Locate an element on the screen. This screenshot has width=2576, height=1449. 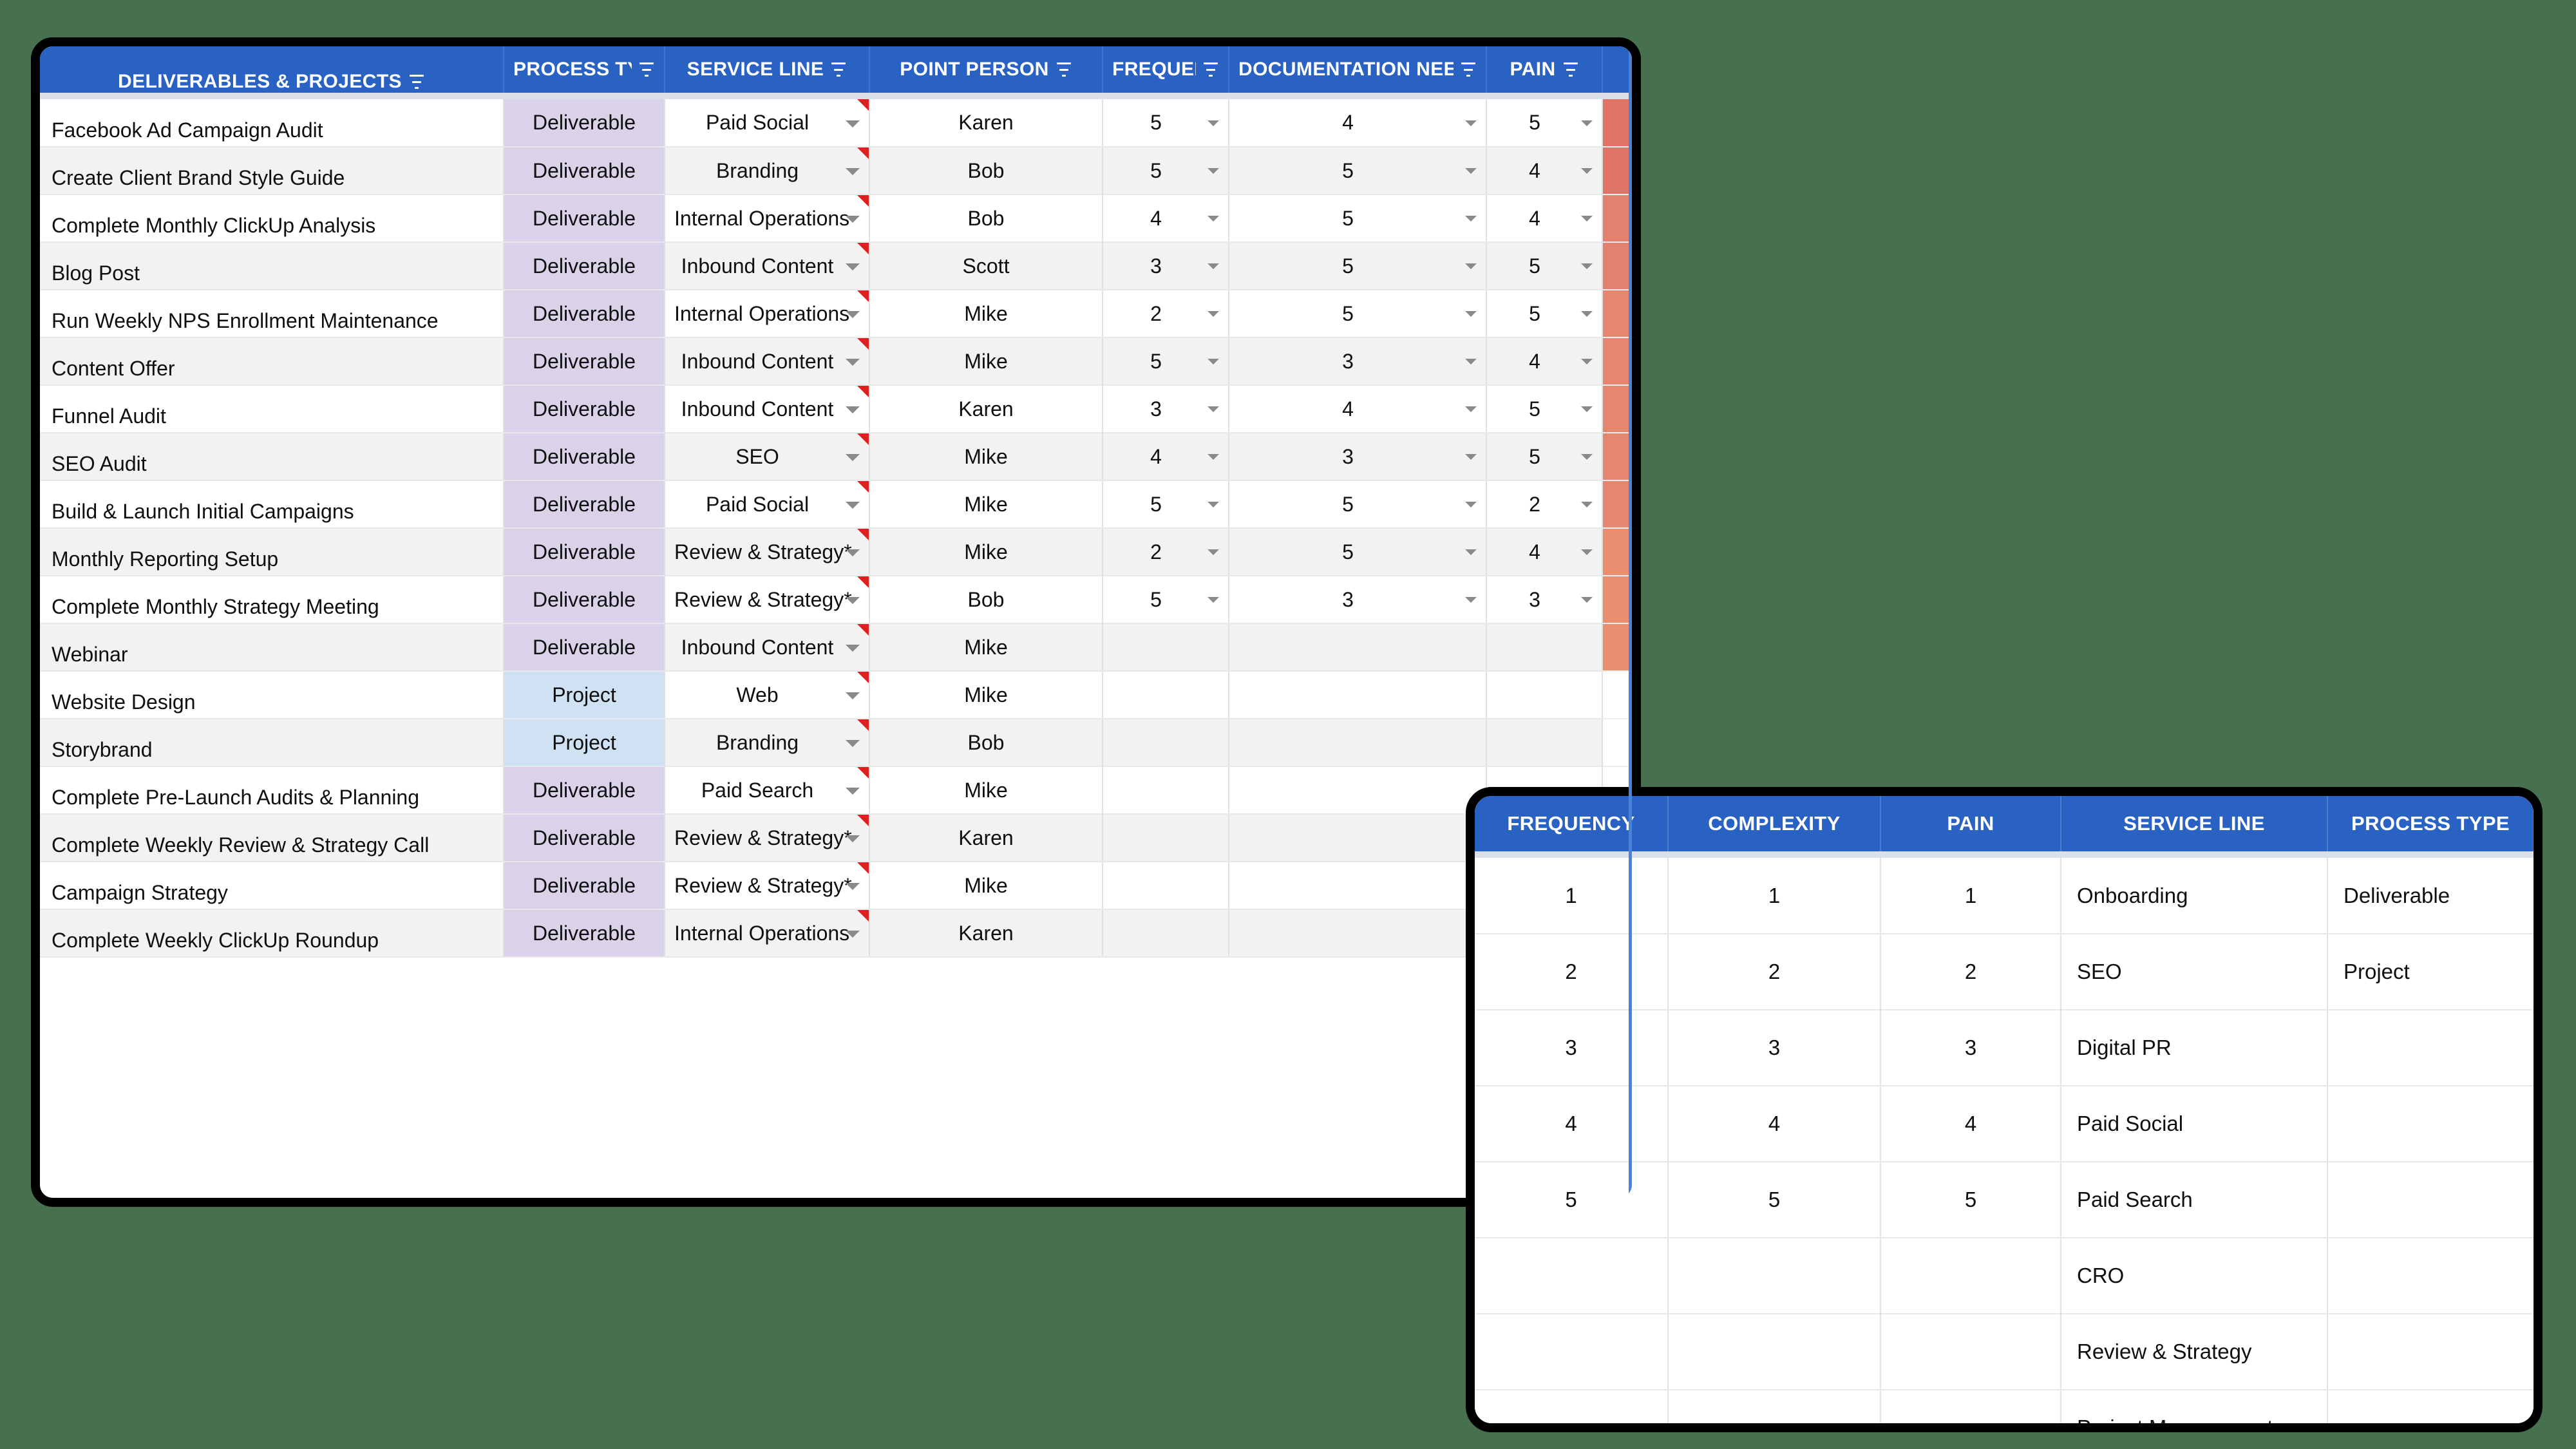
column-header-service-line: SERVICE LINE is located at coordinates (767, 69).